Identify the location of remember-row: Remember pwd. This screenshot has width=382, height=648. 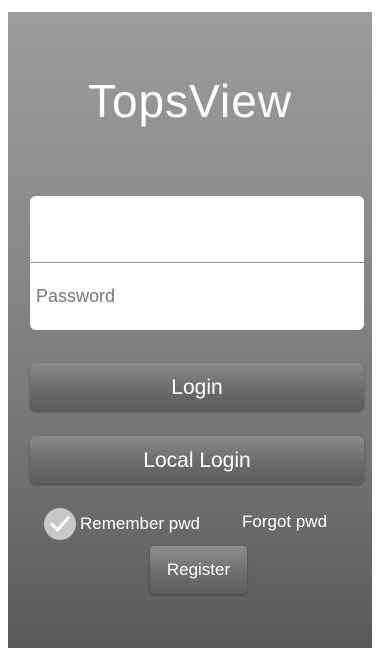
(122, 524).